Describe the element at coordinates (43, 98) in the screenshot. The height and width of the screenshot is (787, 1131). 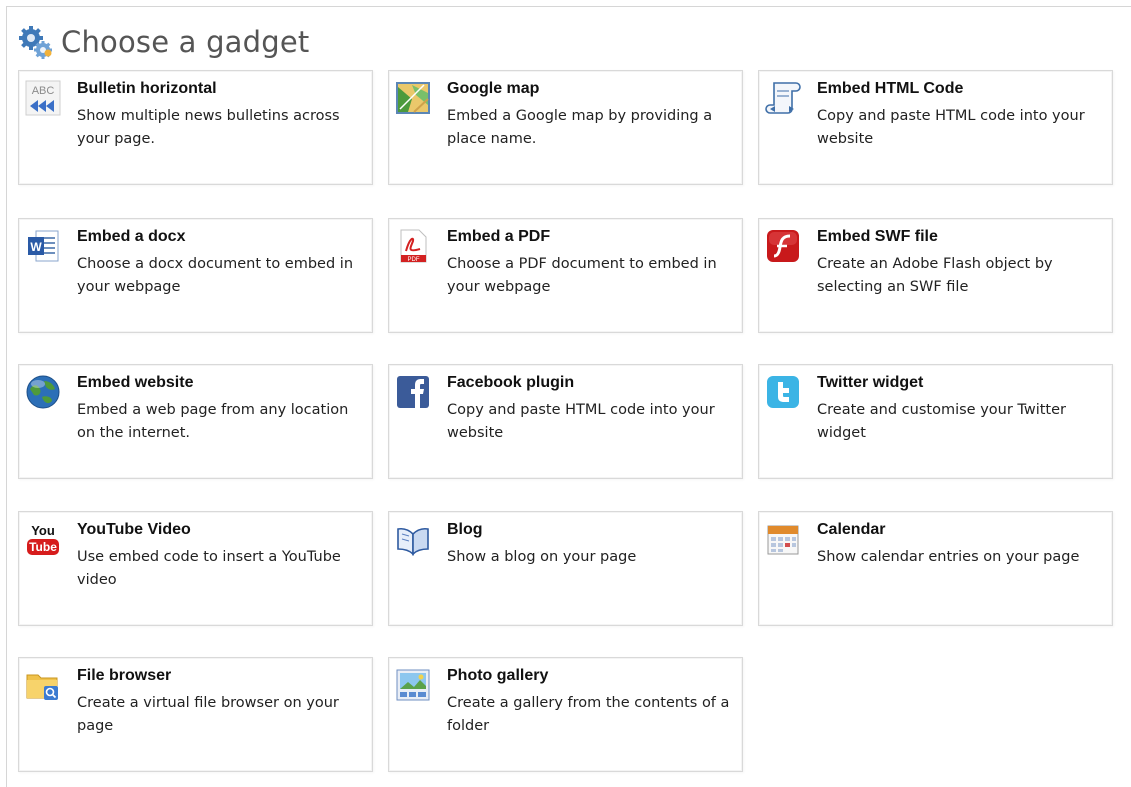
I see `bulletin-icon: ABC` at that location.